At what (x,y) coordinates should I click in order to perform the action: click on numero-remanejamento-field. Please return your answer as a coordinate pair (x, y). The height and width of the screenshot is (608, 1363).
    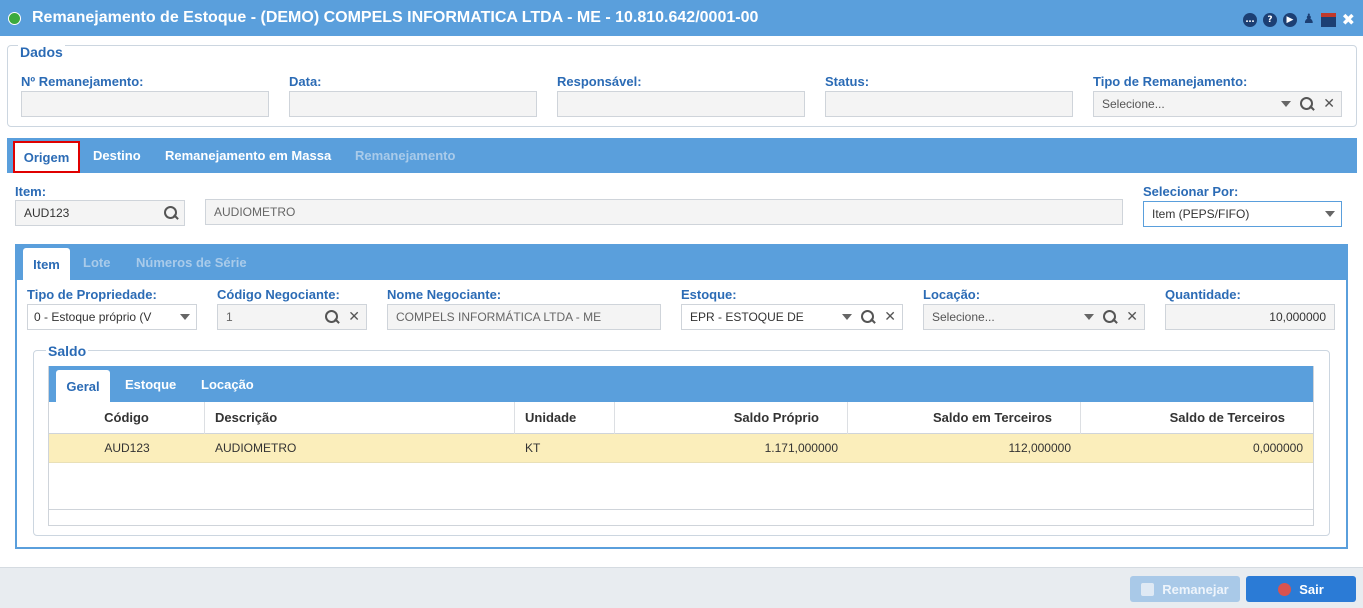
    Looking at the image, I should click on (145, 104).